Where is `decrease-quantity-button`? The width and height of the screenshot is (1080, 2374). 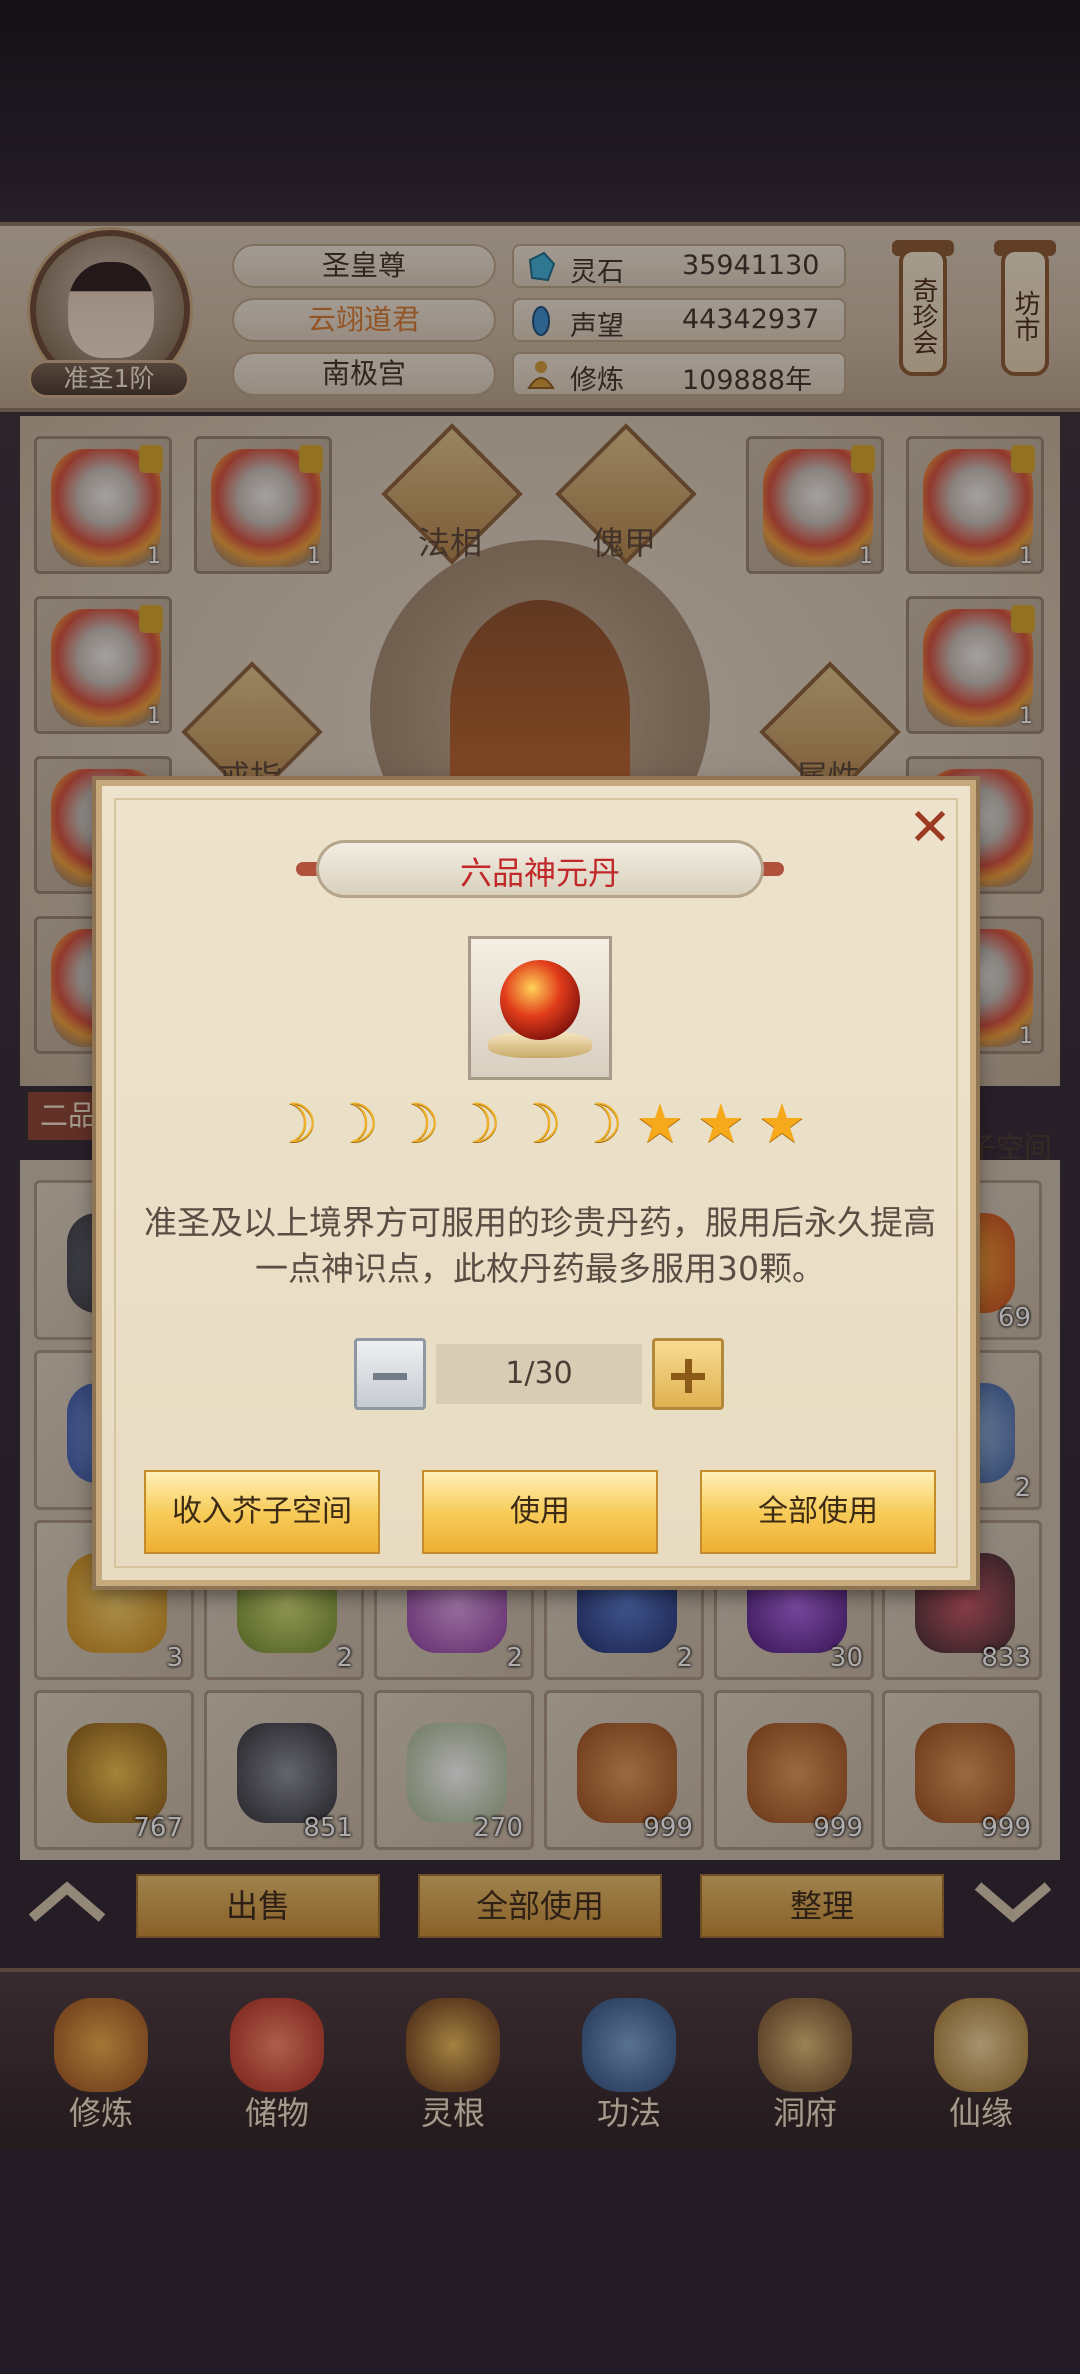 decrease-quantity-button is located at coordinates (390, 1374).